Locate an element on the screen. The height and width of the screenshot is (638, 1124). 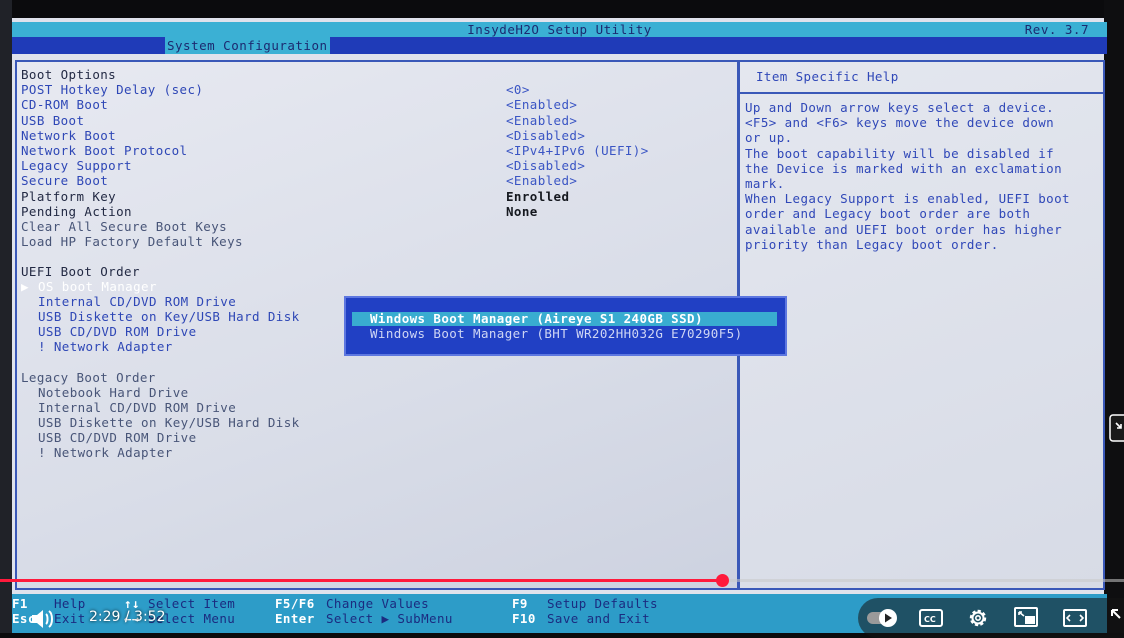
help-text-line: order and Legacy boot order are both is located at coordinates (888, 213).